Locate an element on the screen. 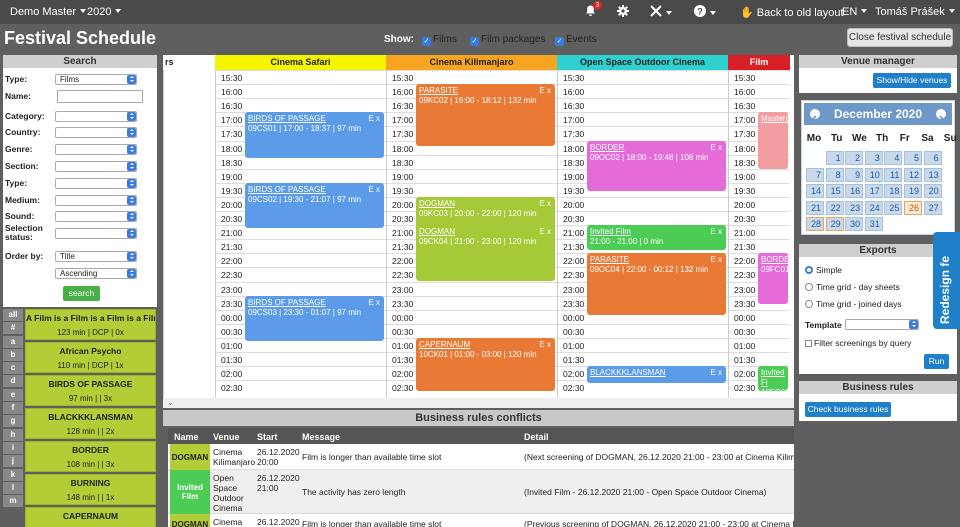 Image resolution: width=960 pixels, height=527 pixels. notifications-button: 3 is located at coordinates (593, 10).